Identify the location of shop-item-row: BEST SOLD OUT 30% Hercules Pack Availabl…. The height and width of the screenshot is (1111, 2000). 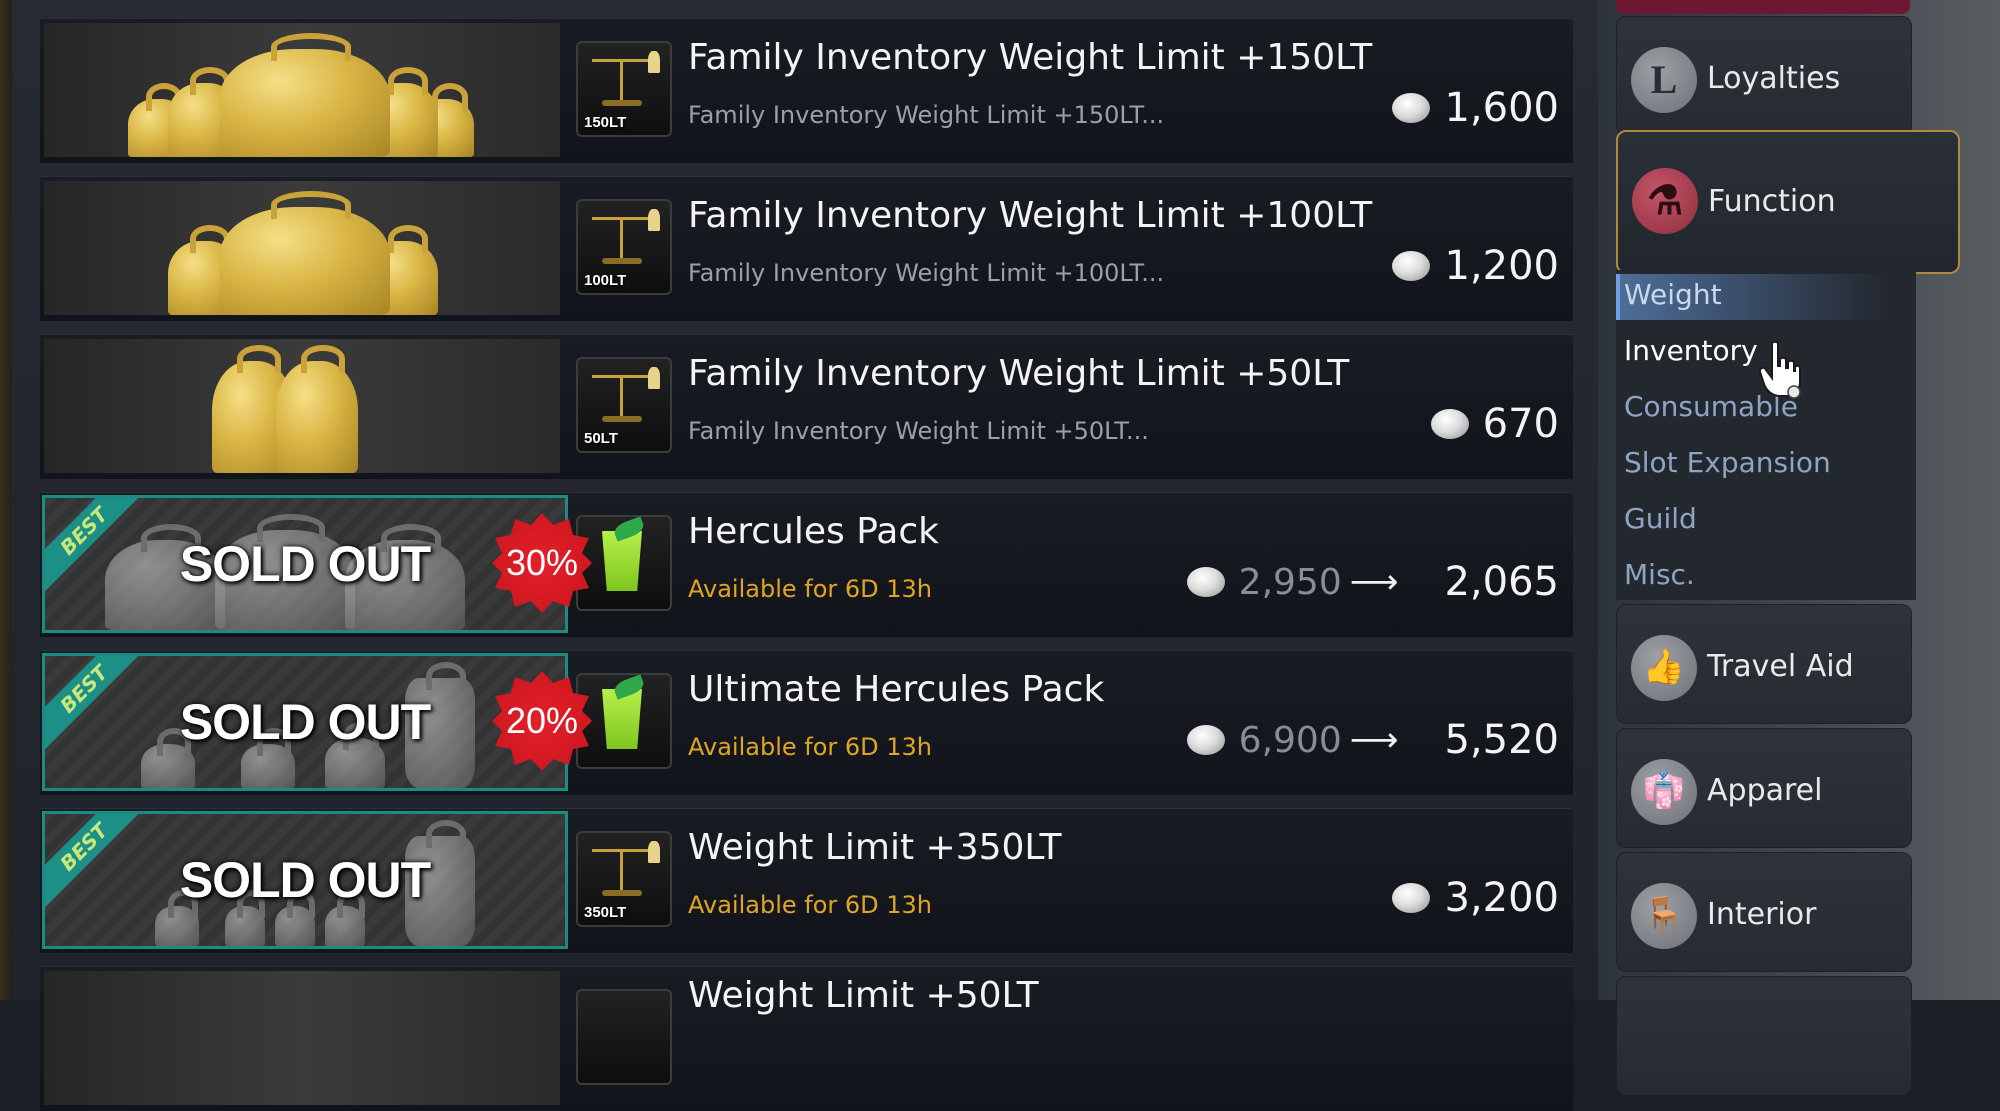
(806, 564).